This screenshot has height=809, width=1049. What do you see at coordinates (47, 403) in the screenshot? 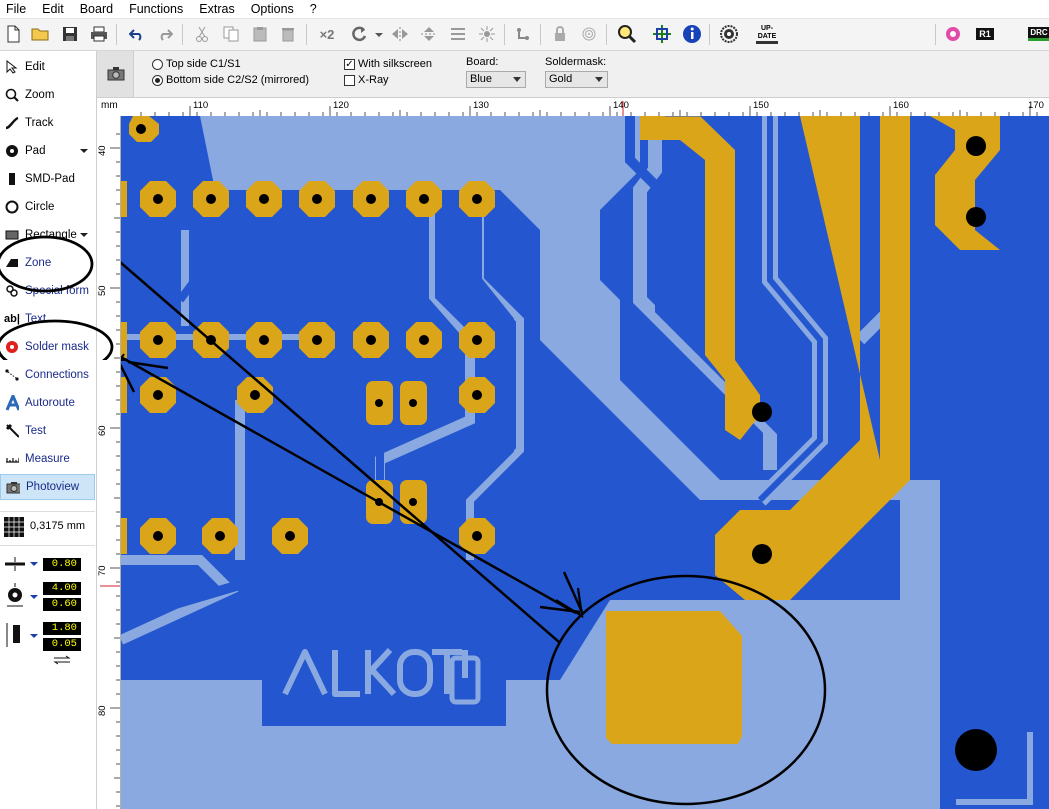
I see `sidebar-item-autoroute: Autoroute` at bounding box center [47, 403].